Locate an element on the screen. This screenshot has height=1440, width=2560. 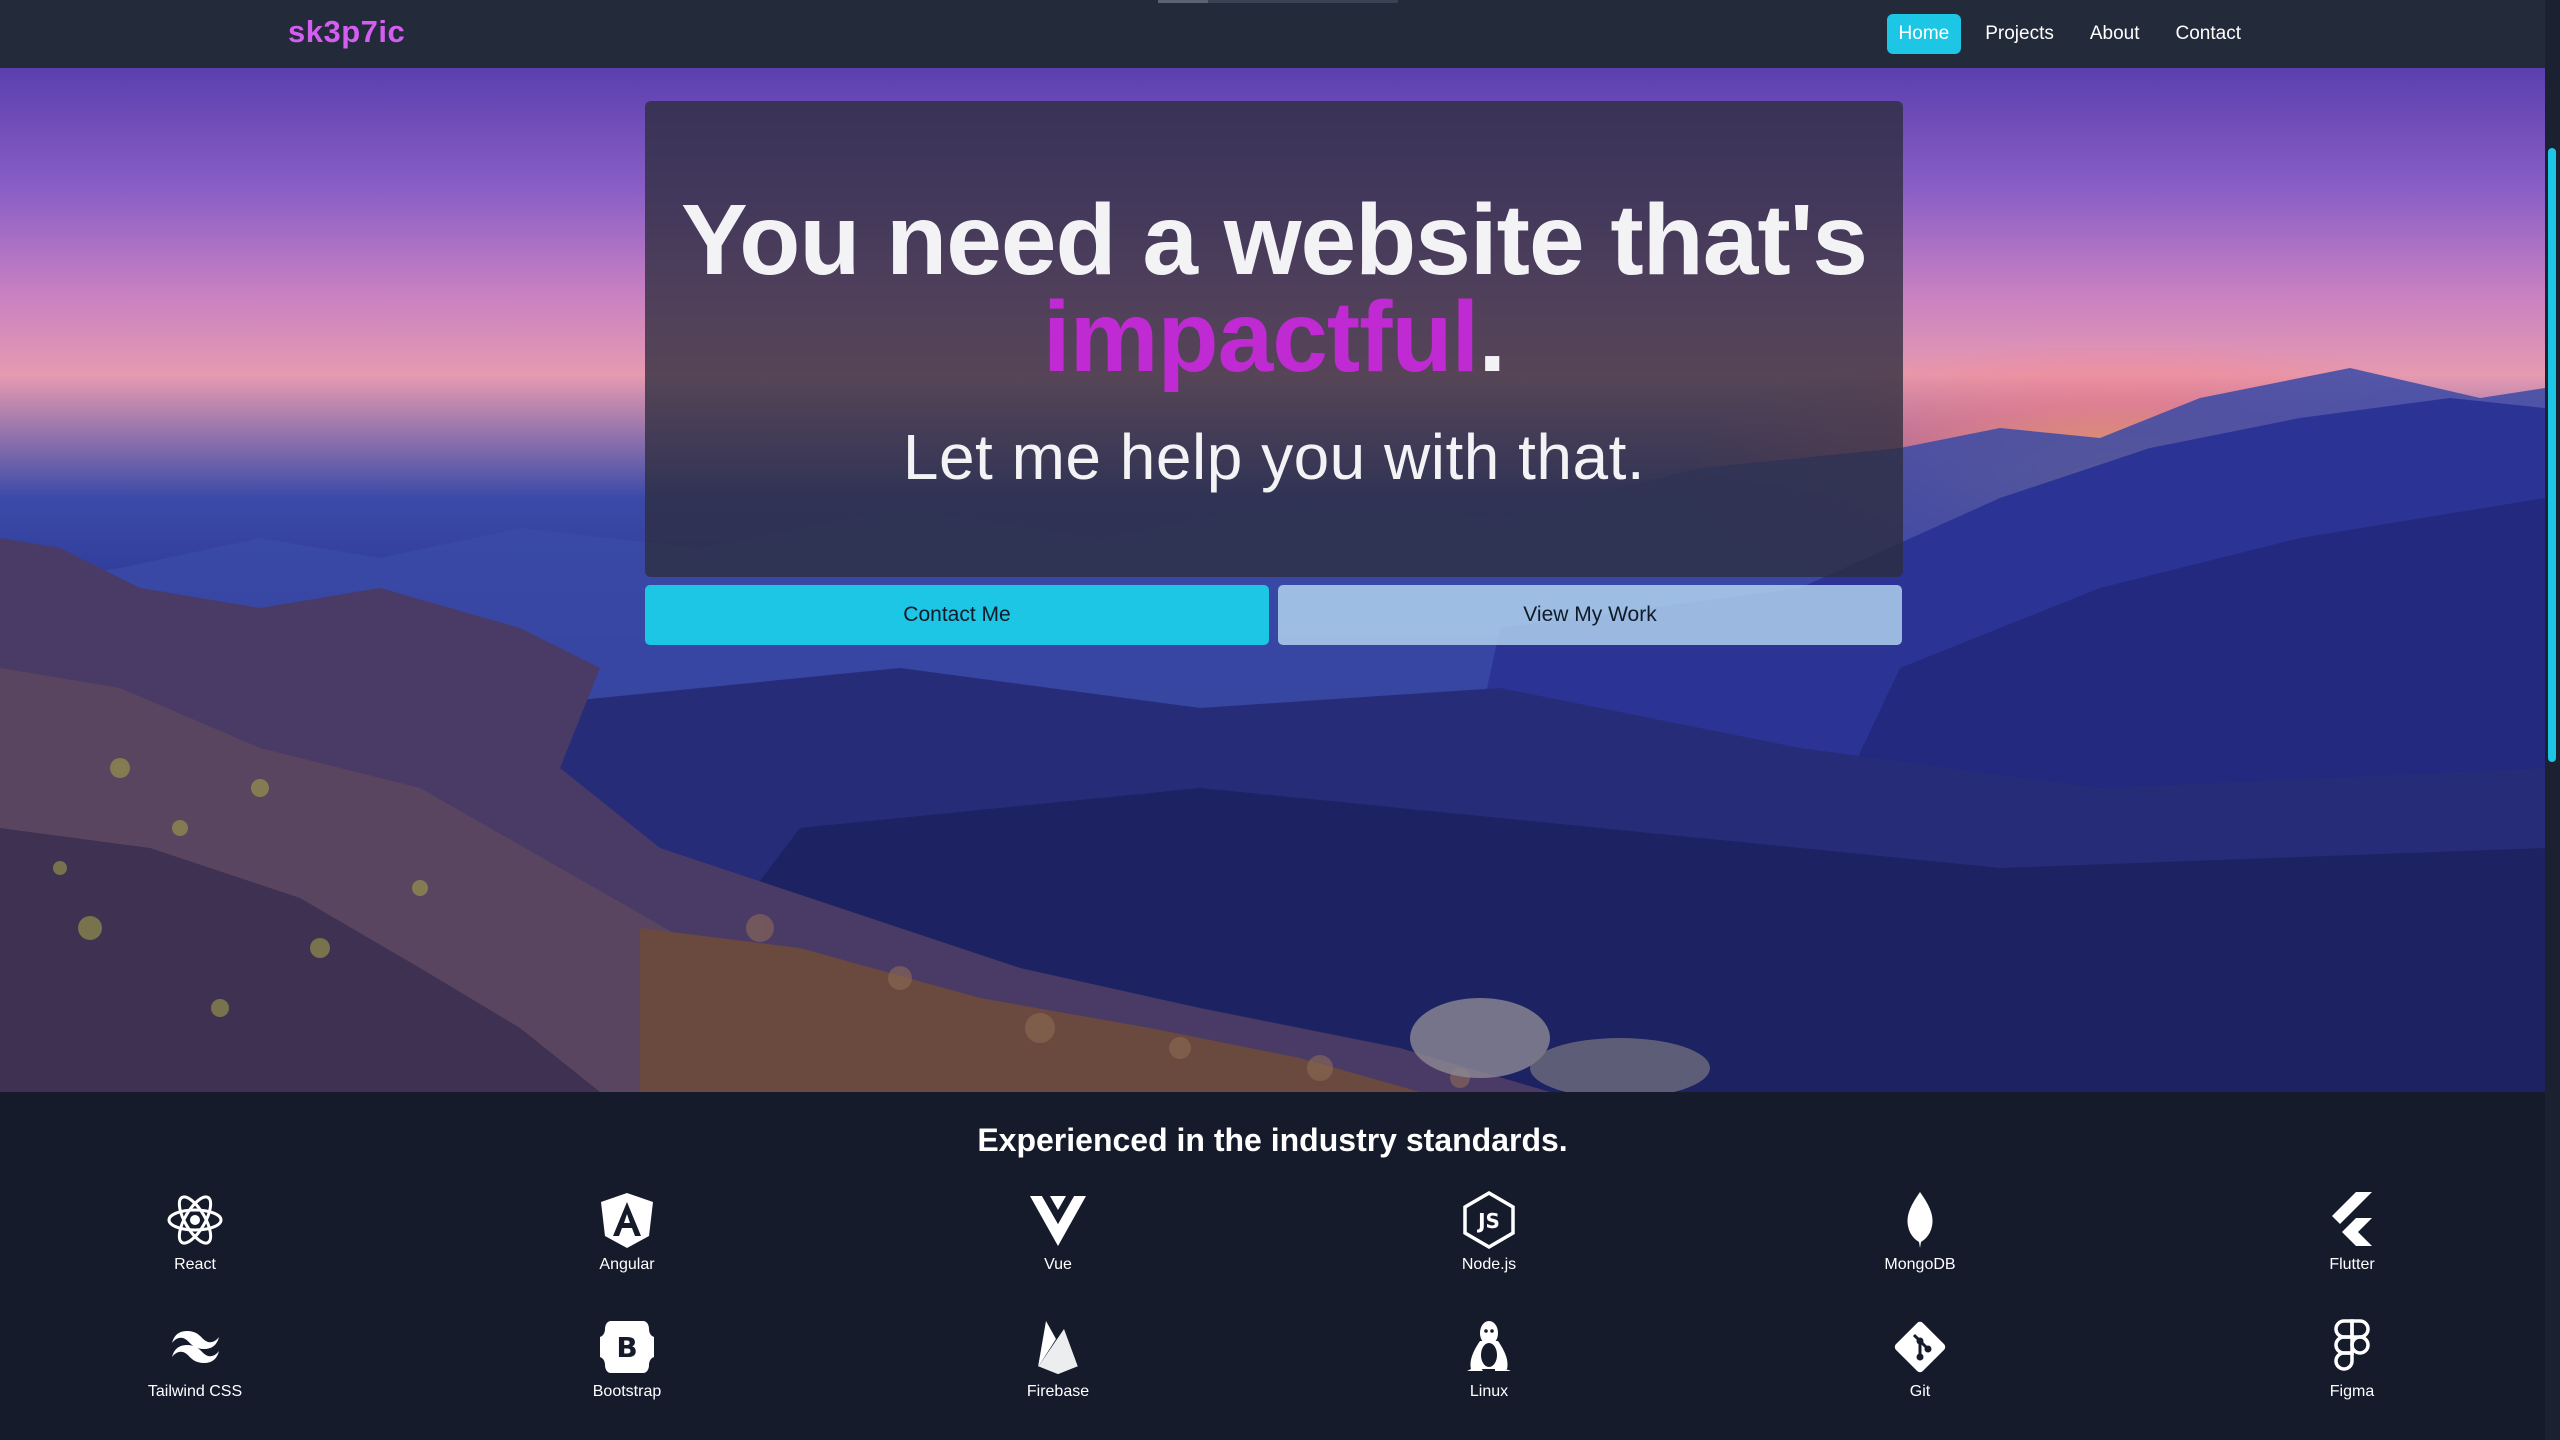
headline-accent: impactful is located at coordinates (1260, 337).